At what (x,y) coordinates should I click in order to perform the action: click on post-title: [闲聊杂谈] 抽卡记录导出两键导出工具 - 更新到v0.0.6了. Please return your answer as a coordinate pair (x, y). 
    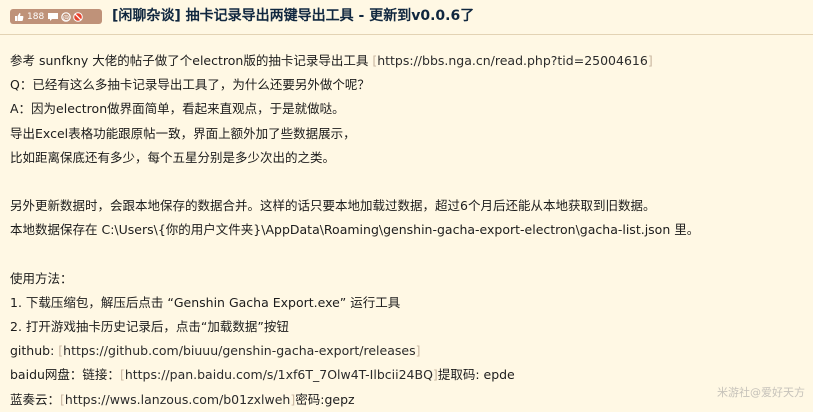
    Looking at the image, I should click on (293, 15).